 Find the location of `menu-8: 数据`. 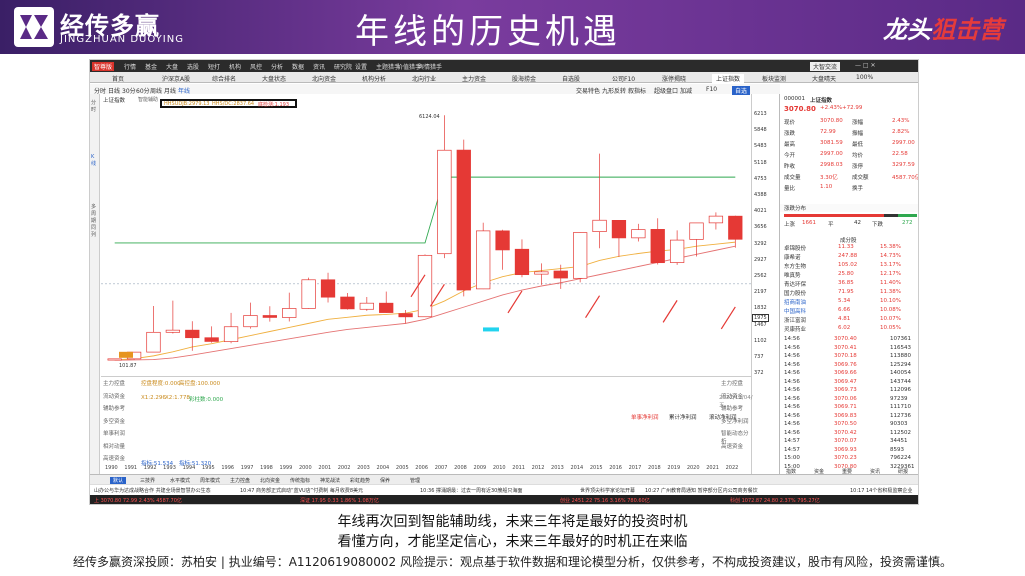

menu-8: 数据 is located at coordinates (298, 66).